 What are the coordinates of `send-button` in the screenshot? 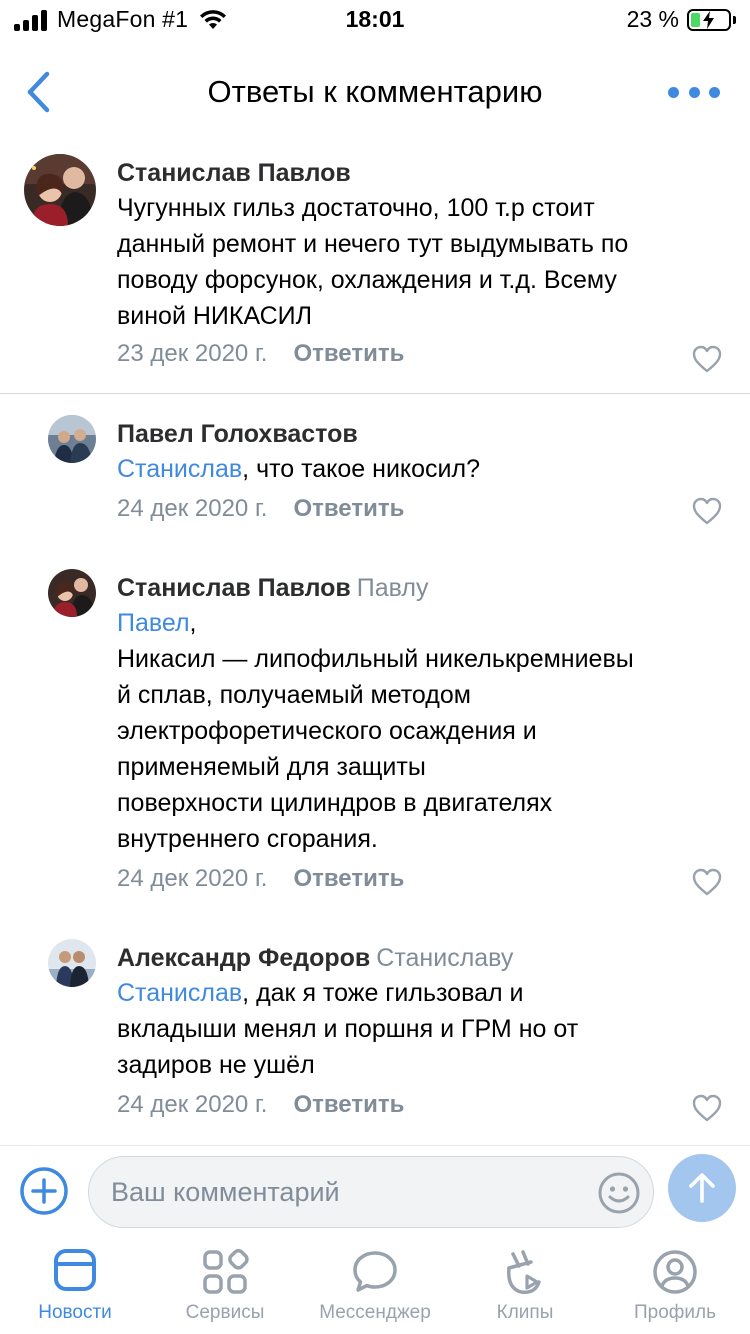 It's located at (702, 1188).